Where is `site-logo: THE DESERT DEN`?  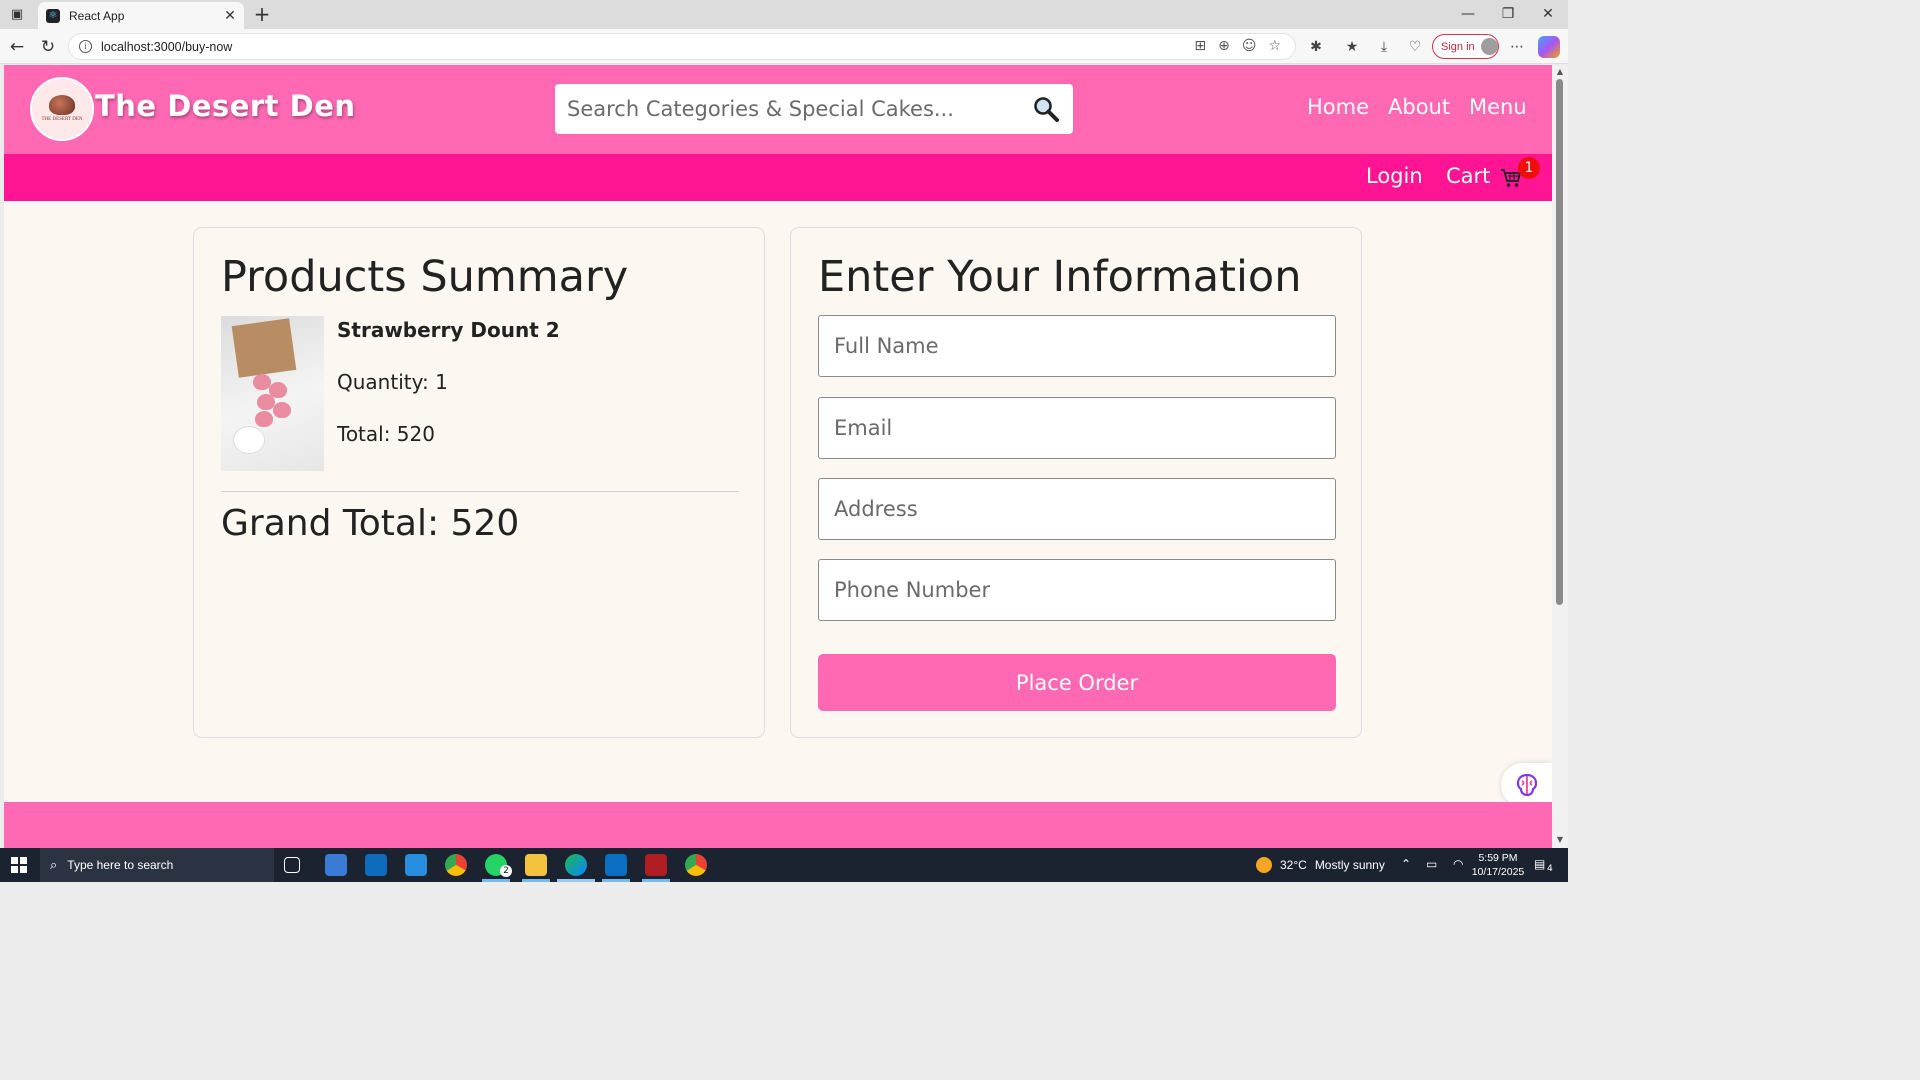 site-logo: THE DESERT DEN is located at coordinates (62, 109).